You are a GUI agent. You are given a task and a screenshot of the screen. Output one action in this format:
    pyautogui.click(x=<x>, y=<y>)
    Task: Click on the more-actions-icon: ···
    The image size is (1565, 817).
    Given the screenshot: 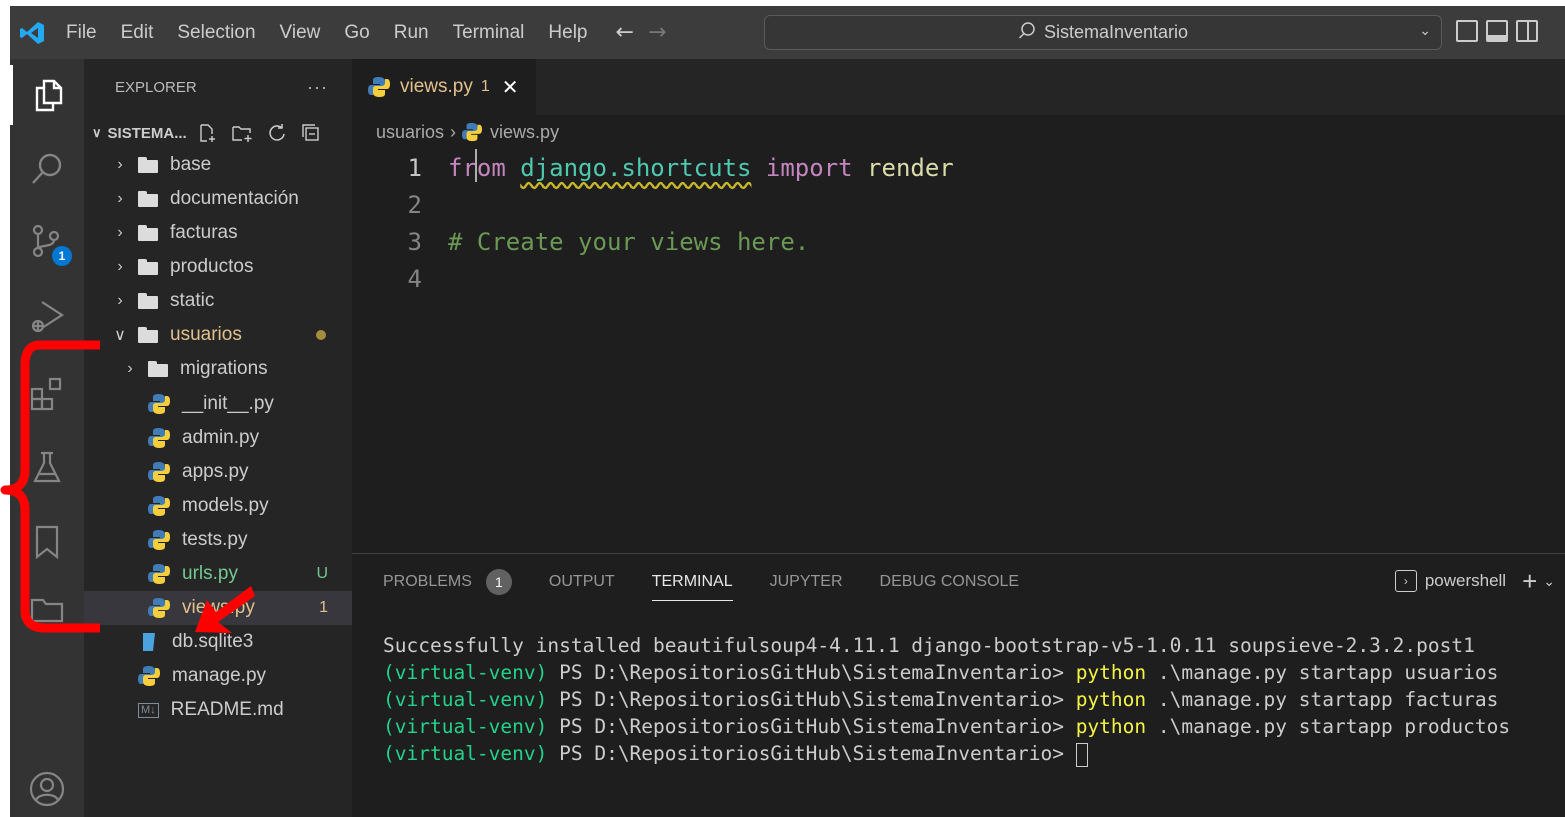 What is the action you would take?
    pyautogui.click(x=317, y=87)
    